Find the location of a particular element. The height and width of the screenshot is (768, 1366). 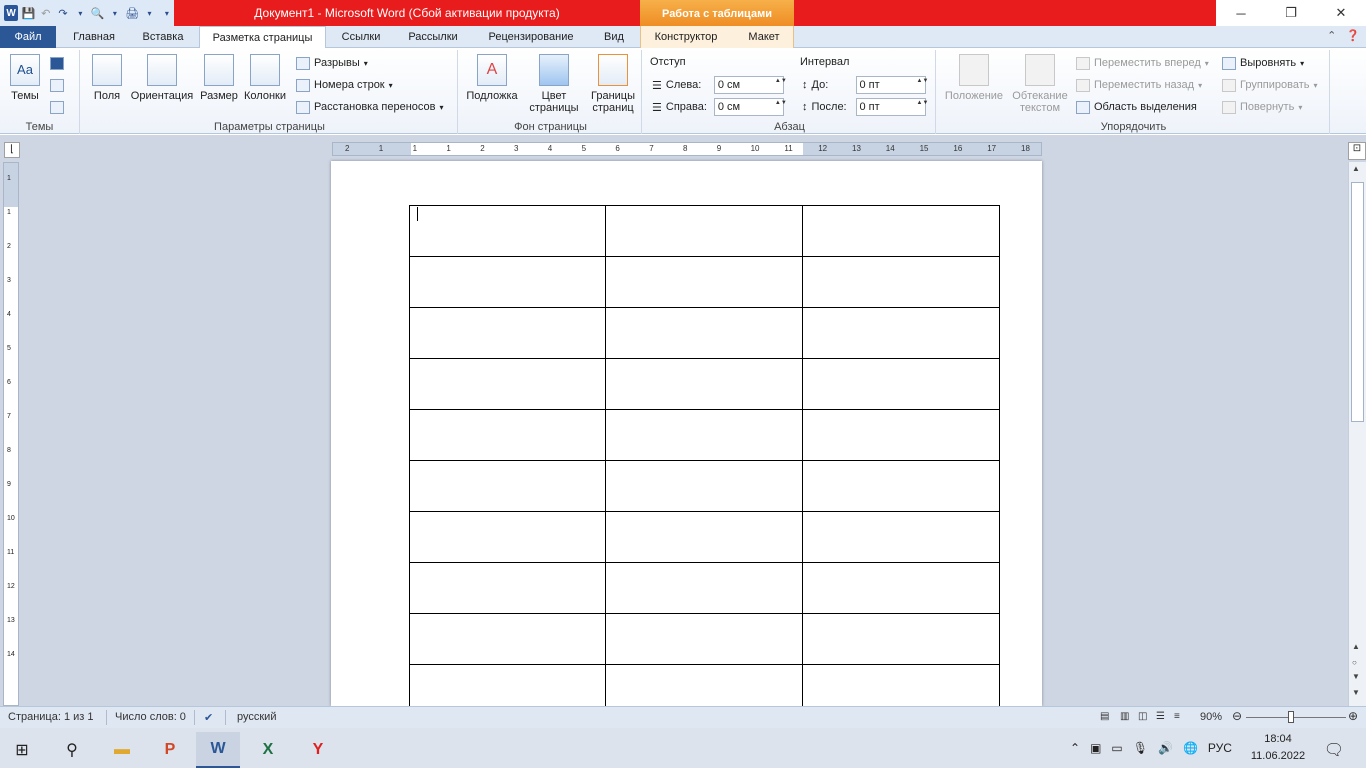

zoom-slider-handle is located at coordinates (1291, 717).